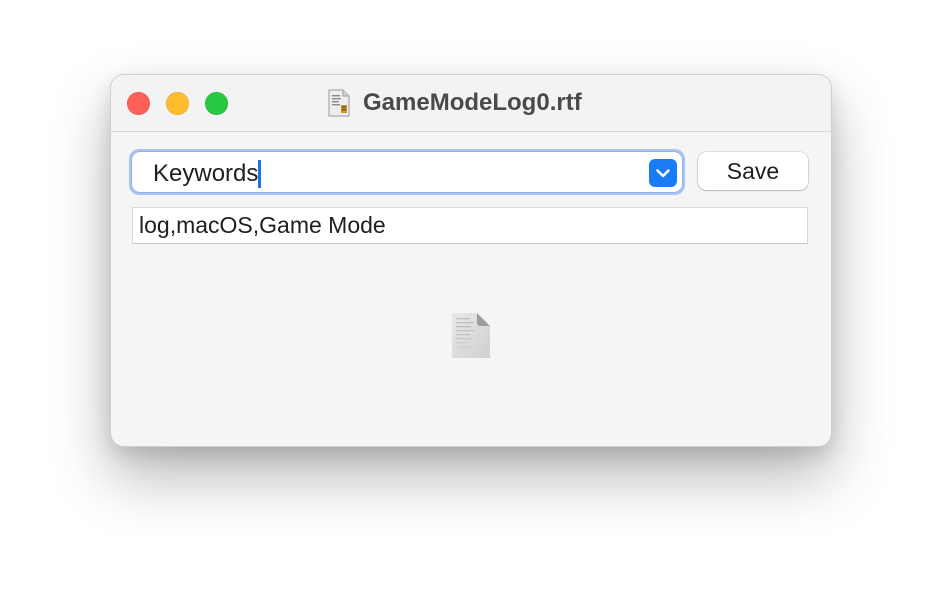 The image size is (940, 591). I want to click on zoom-button, so click(216, 103).